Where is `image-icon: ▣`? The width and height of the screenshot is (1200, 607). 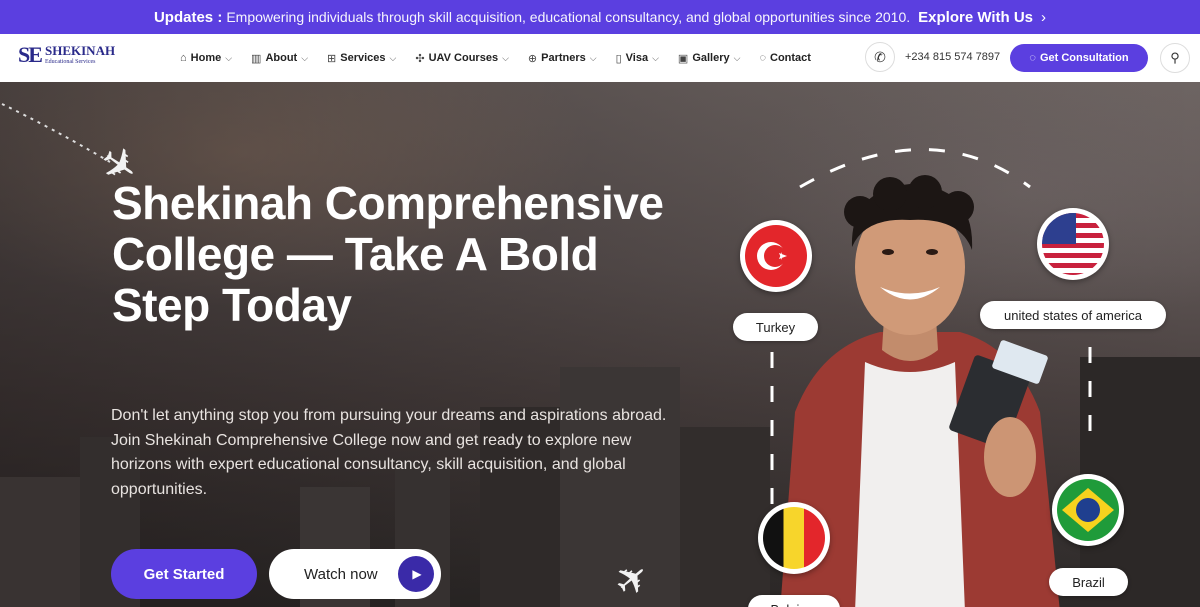
image-icon: ▣ is located at coordinates (683, 58).